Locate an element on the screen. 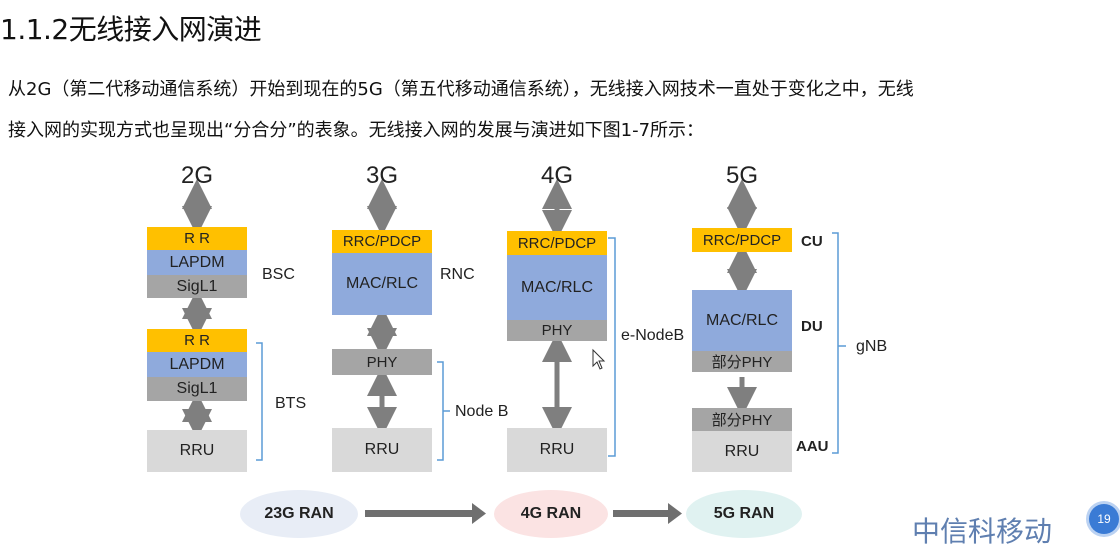 The height and width of the screenshot is (550, 1120). 5g-partial-phy-aau-block: 部分PHY is located at coordinates (742, 419).